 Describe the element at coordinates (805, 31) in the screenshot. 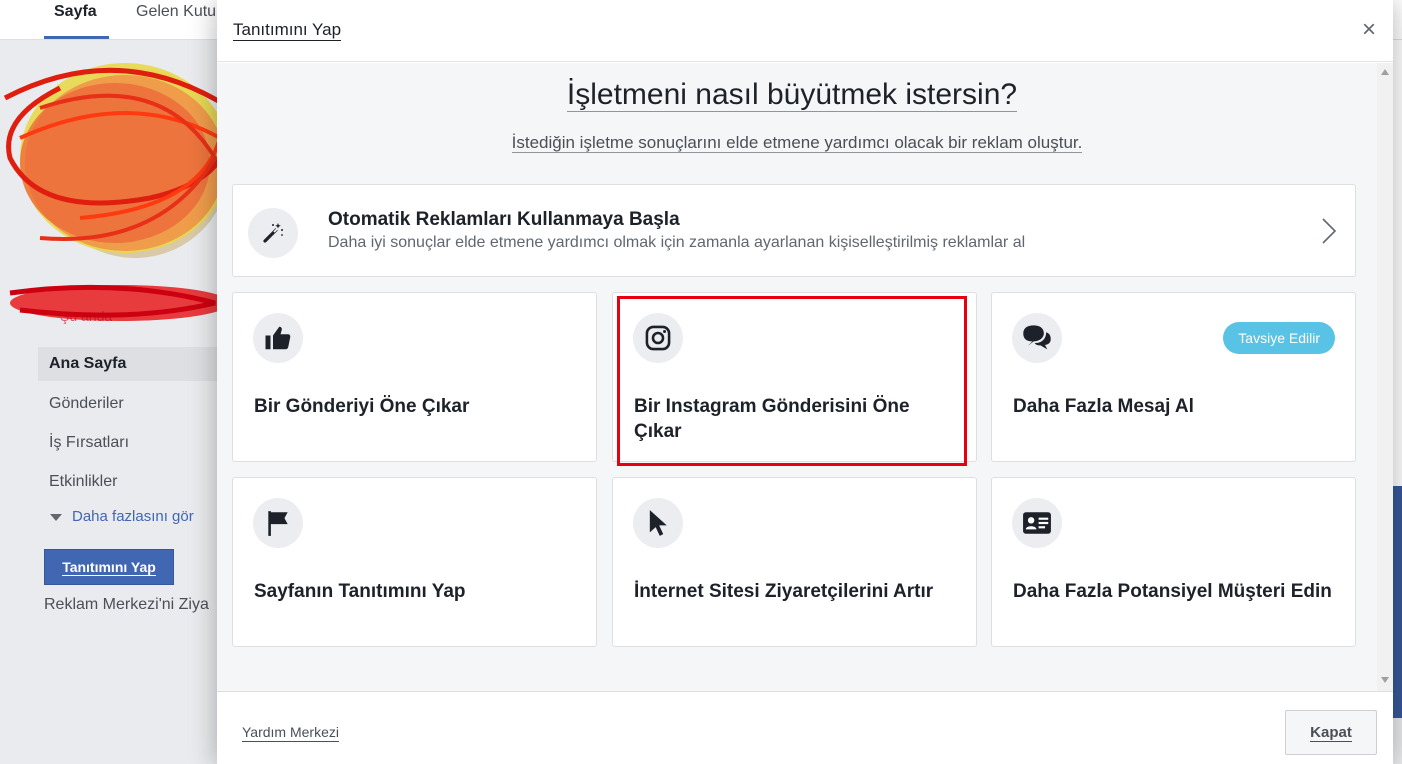

I see `dialog-header: Tanıtımını Yap ×` at that location.